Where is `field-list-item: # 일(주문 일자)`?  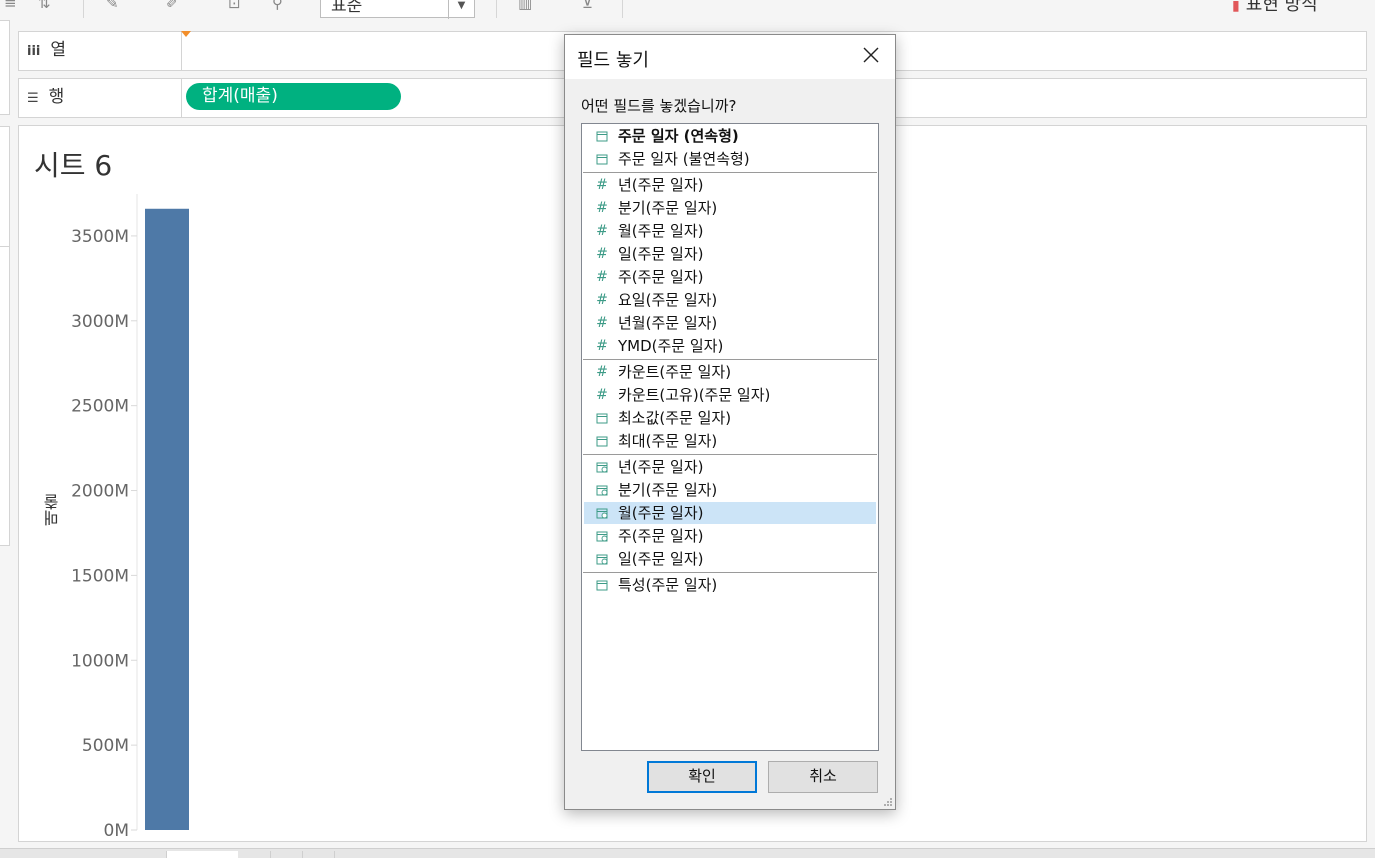 field-list-item: # 일(주문 일자) is located at coordinates (730, 254).